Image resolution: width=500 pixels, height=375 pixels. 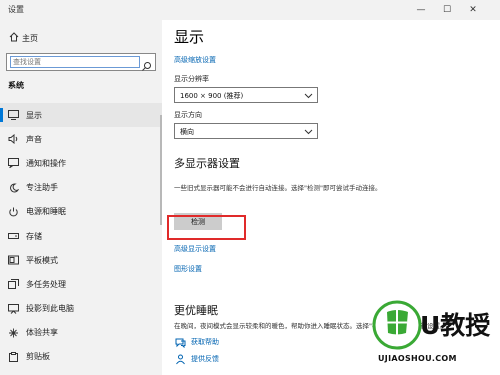 I want to click on power-icon, so click(x=13, y=212).